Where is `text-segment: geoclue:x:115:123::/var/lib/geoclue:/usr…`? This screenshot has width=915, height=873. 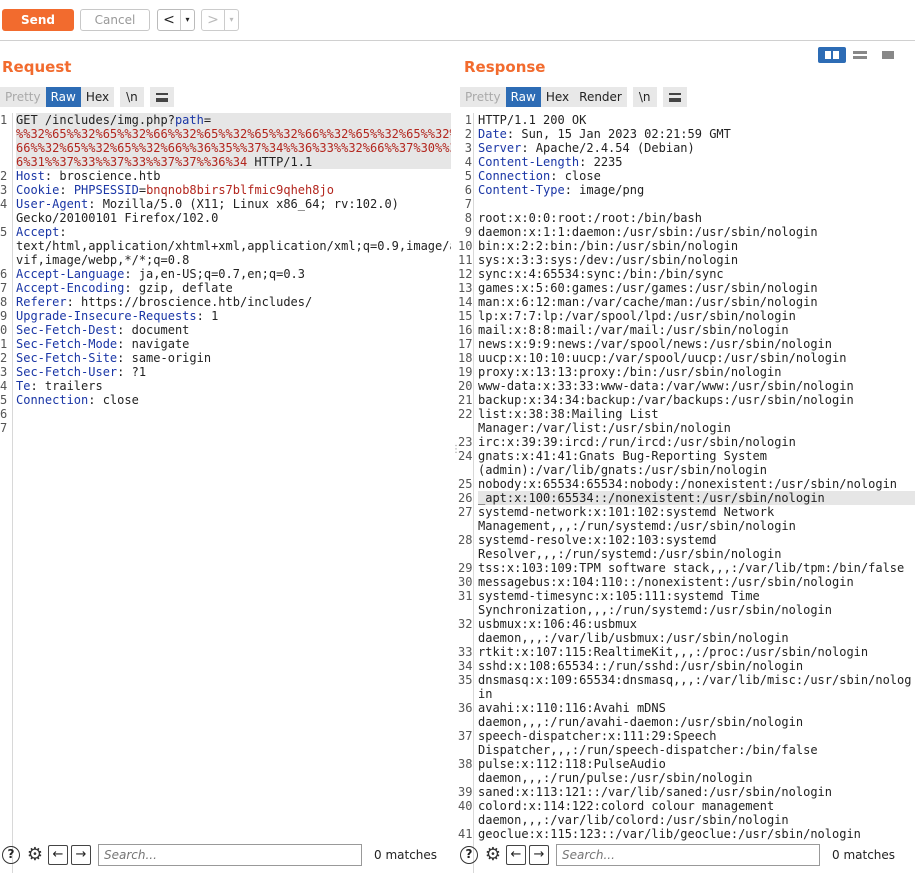 text-segment: geoclue:x:115:123::/var/lib/geoclue:/usr… is located at coordinates (669, 834).